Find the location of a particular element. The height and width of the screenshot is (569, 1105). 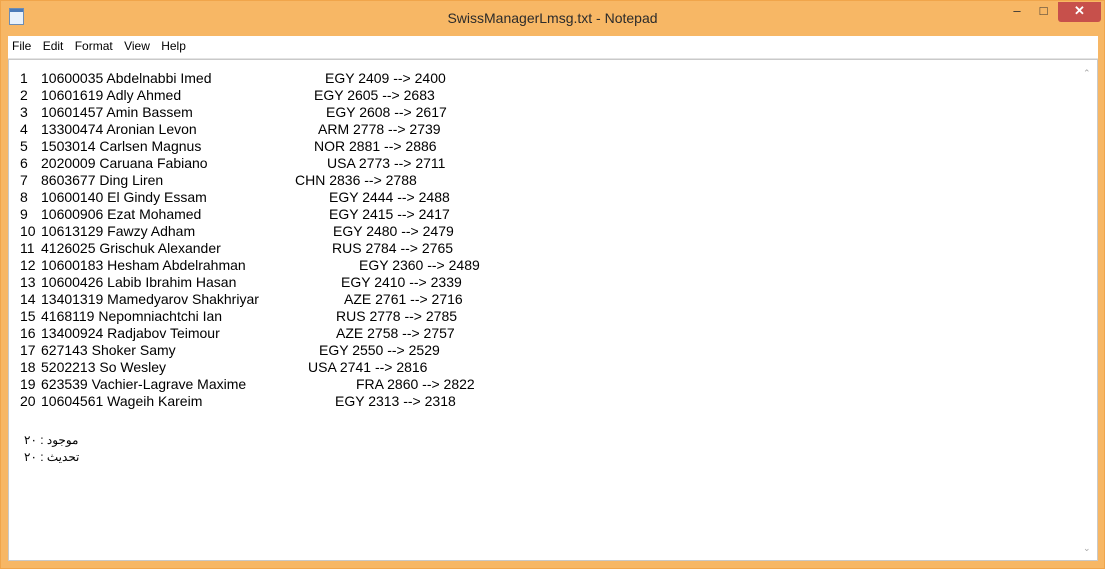

player-id-name: 10604561 Wageih Kareim is located at coordinates (122, 401).